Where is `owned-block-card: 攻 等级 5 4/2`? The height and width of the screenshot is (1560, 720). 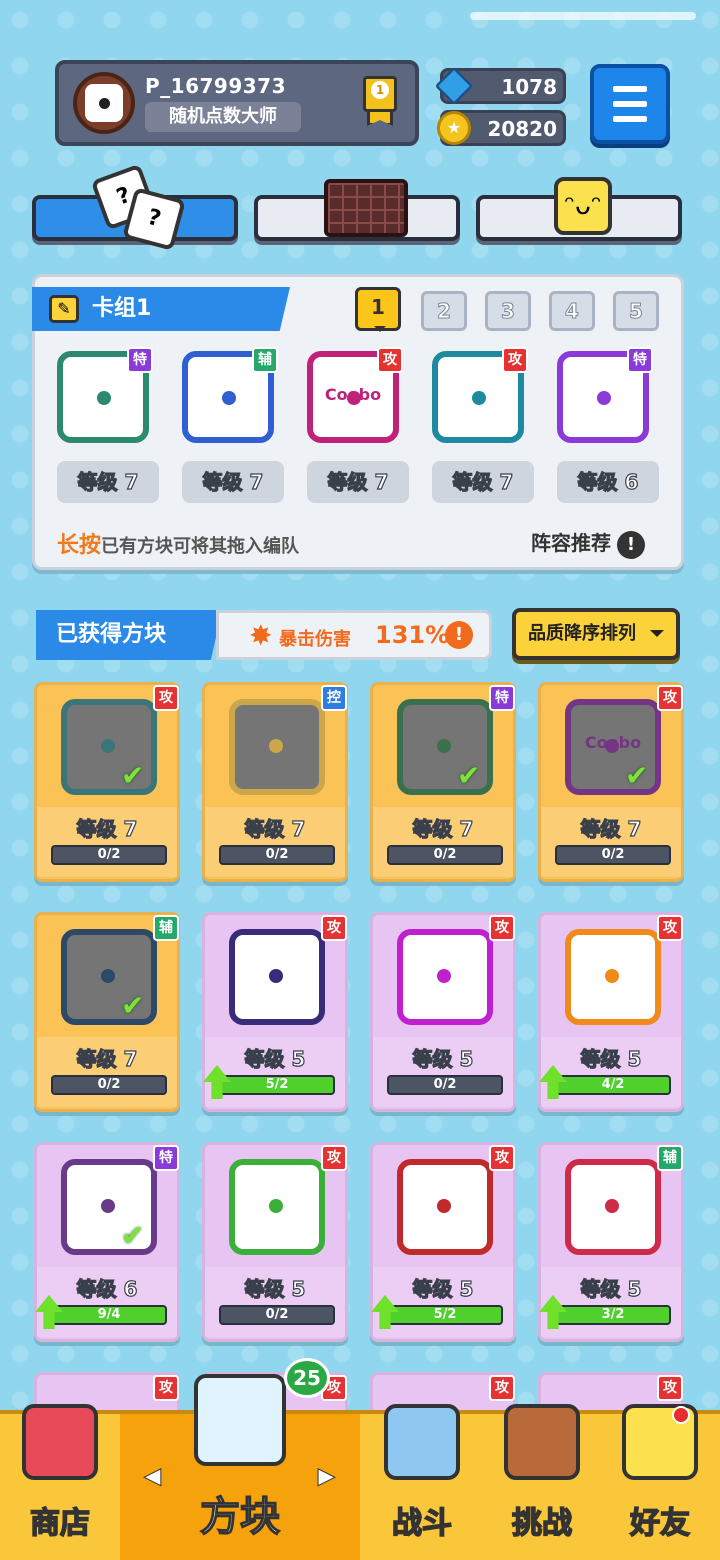
owned-block-card: 攻 等级 5 4/2 is located at coordinates (611, 1012).